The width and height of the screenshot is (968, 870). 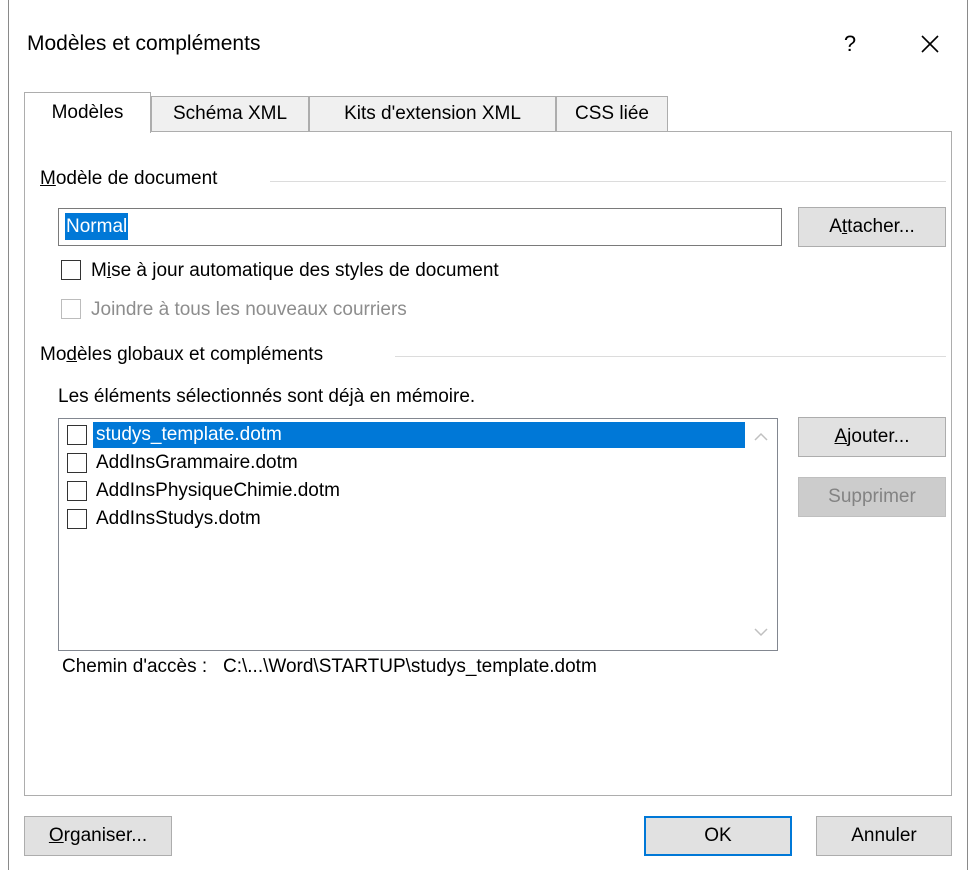 What do you see at coordinates (761, 437) in the screenshot?
I see `chevron-up-icon` at bounding box center [761, 437].